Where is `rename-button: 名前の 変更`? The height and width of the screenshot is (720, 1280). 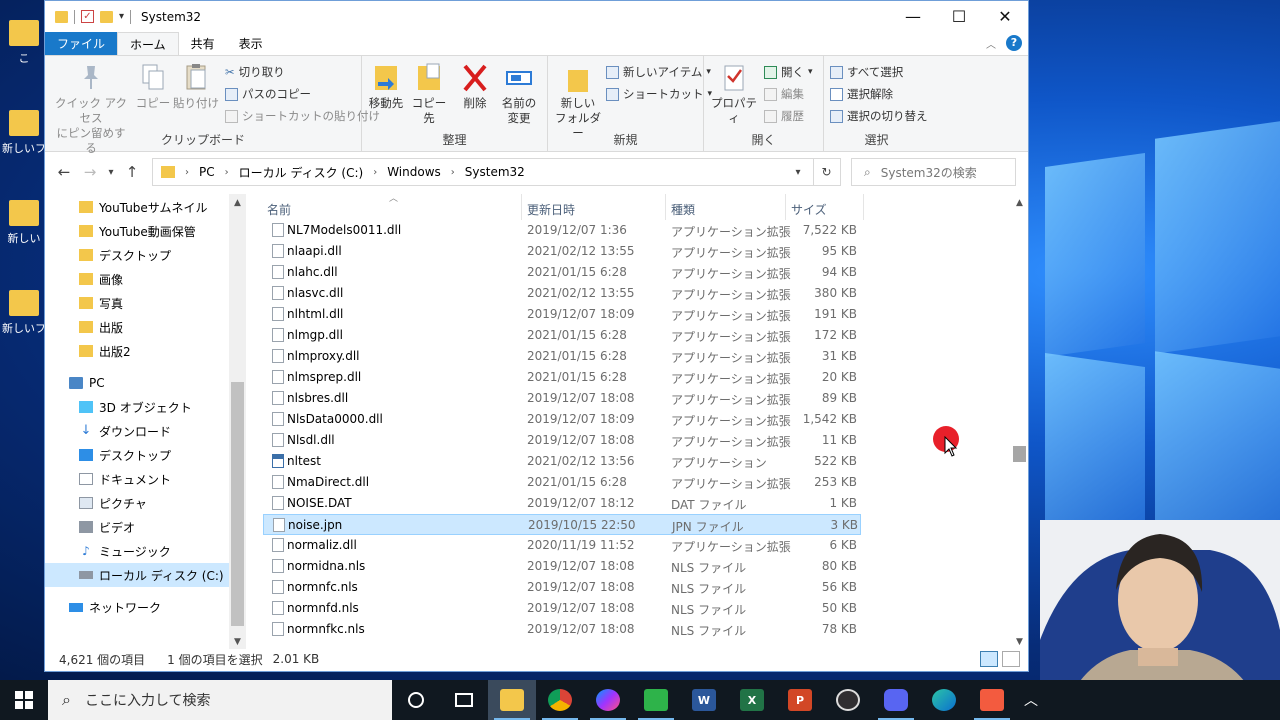
rename-button: 名前の 変更 is located at coordinates (519, 94).